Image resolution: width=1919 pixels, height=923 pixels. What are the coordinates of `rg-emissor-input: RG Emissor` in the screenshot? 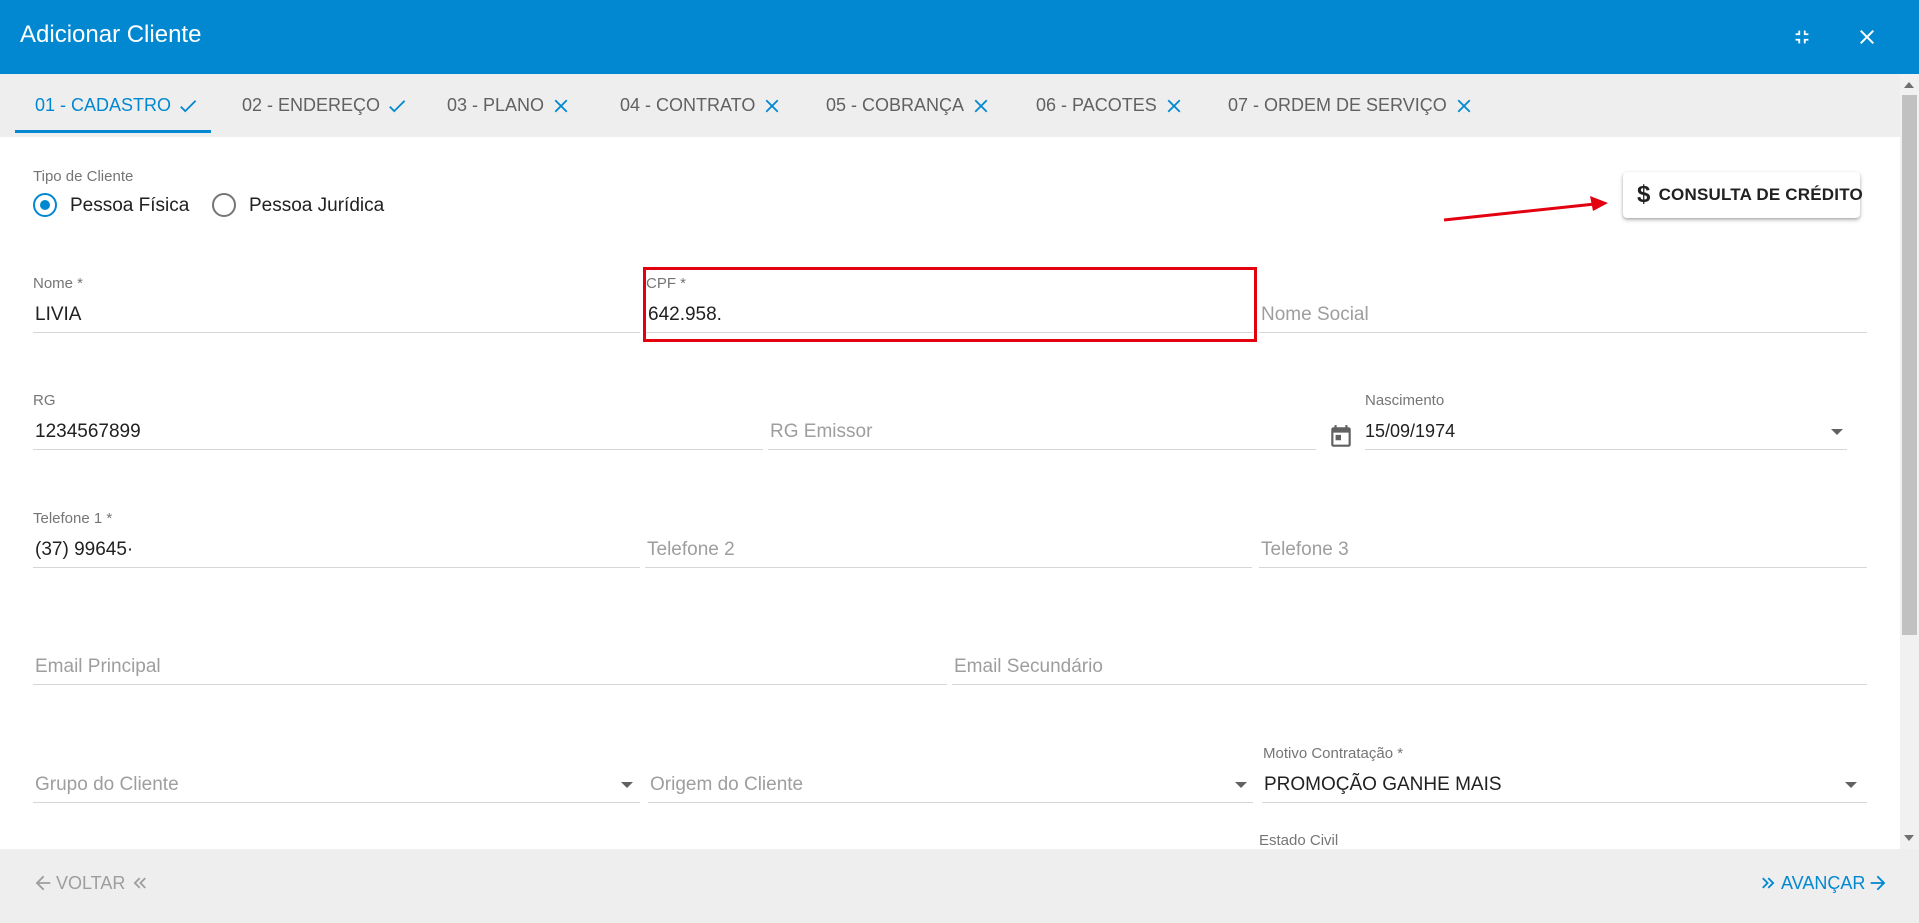 It's located at (821, 432).